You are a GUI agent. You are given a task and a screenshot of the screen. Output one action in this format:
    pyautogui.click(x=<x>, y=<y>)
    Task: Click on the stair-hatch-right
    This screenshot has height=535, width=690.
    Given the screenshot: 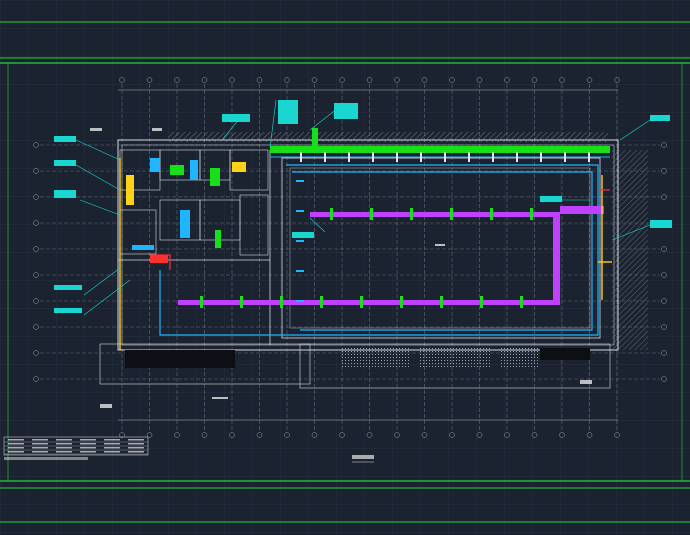 What is the action you would take?
    pyautogui.click(x=630, y=250)
    